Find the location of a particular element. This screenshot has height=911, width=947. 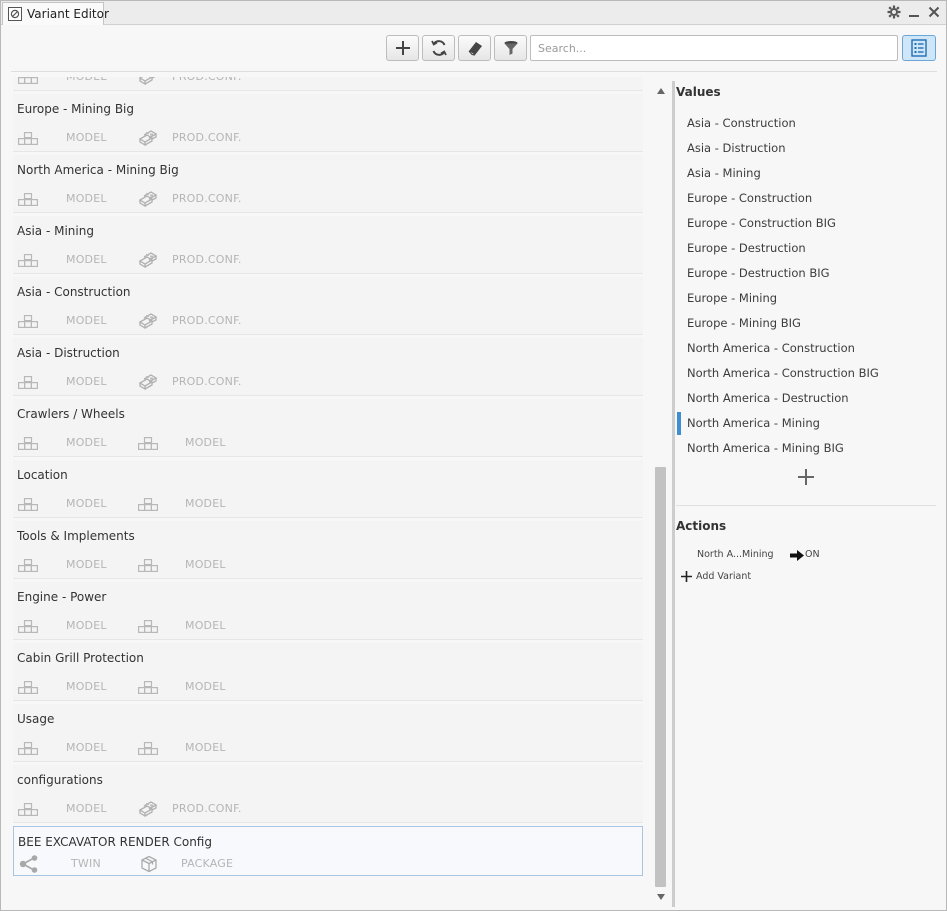

variant-set-row: Usage MODEL MODEL is located at coordinates (328, 733).